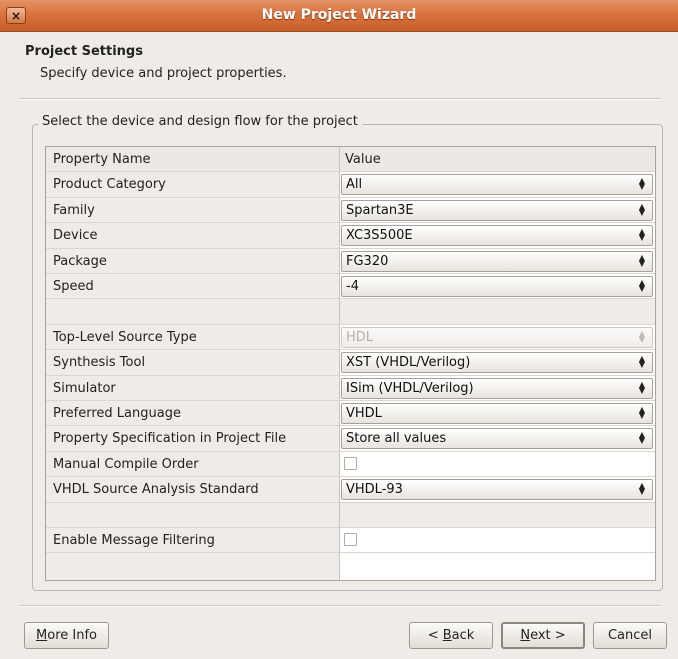  I want to click on property-label: VHDL Source Analysis Standard, so click(193, 490).